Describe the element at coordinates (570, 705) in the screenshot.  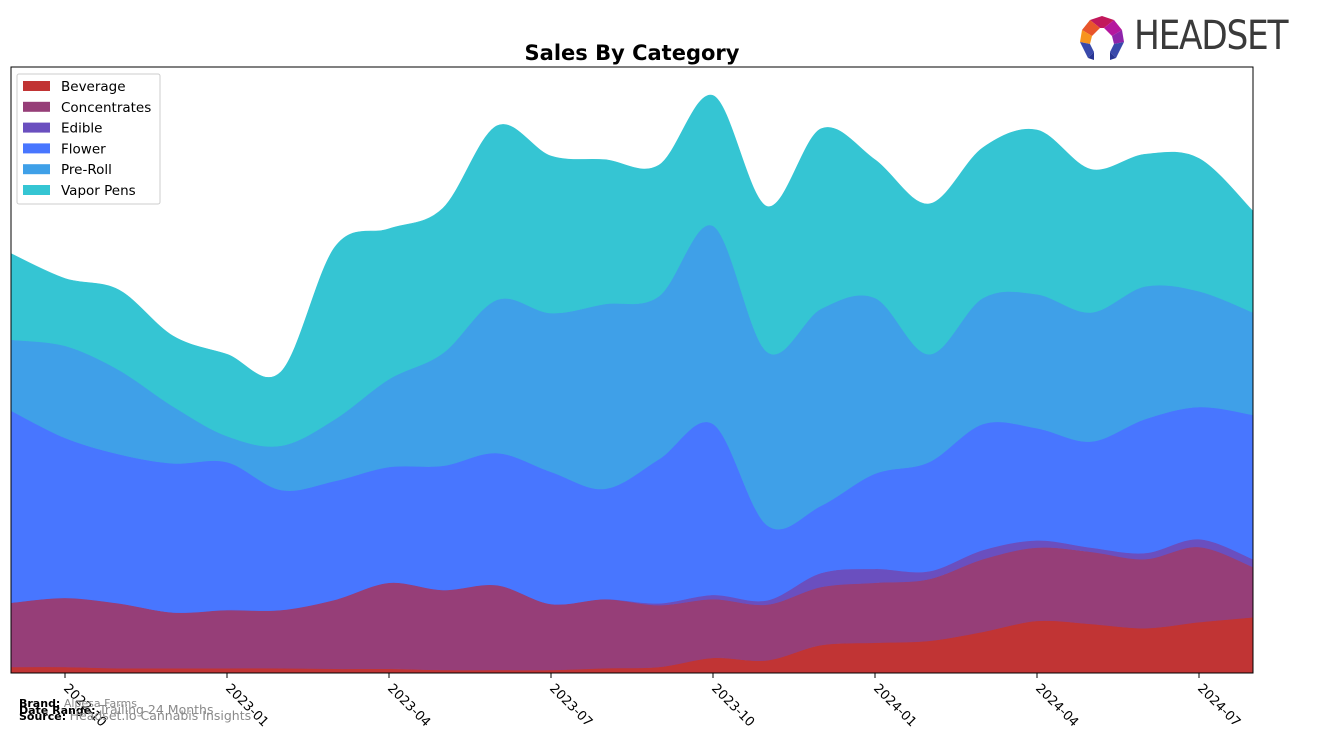
I see `x-tick-label: 2023-07` at that location.